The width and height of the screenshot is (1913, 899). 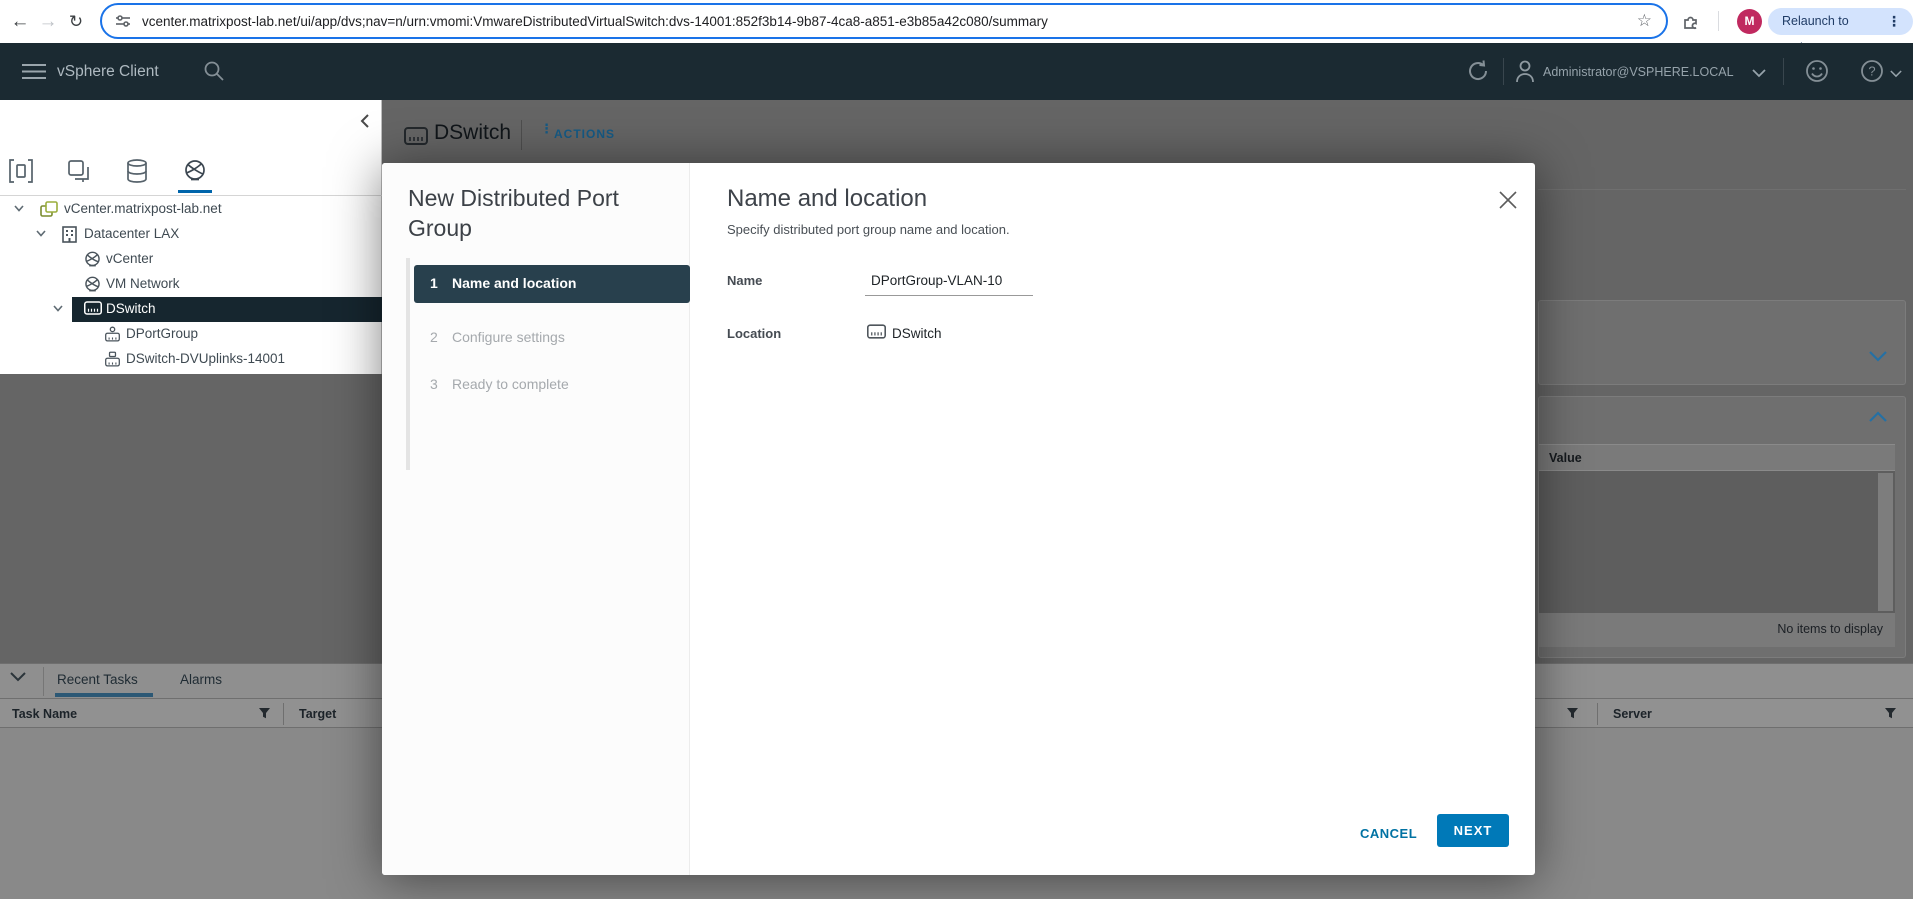 What do you see at coordinates (508, 337) in the screenshot?
I see `step-label: Configure settings` at bounding box center [508, 337].